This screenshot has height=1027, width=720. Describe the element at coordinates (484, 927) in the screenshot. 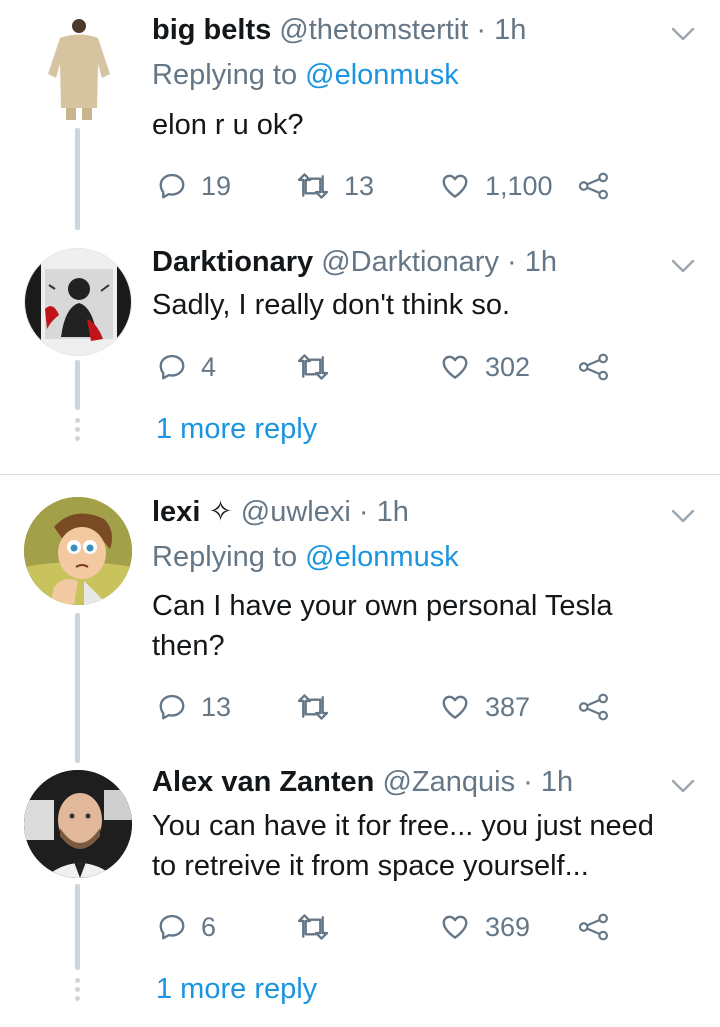

I see `like-button: 369` at that location.